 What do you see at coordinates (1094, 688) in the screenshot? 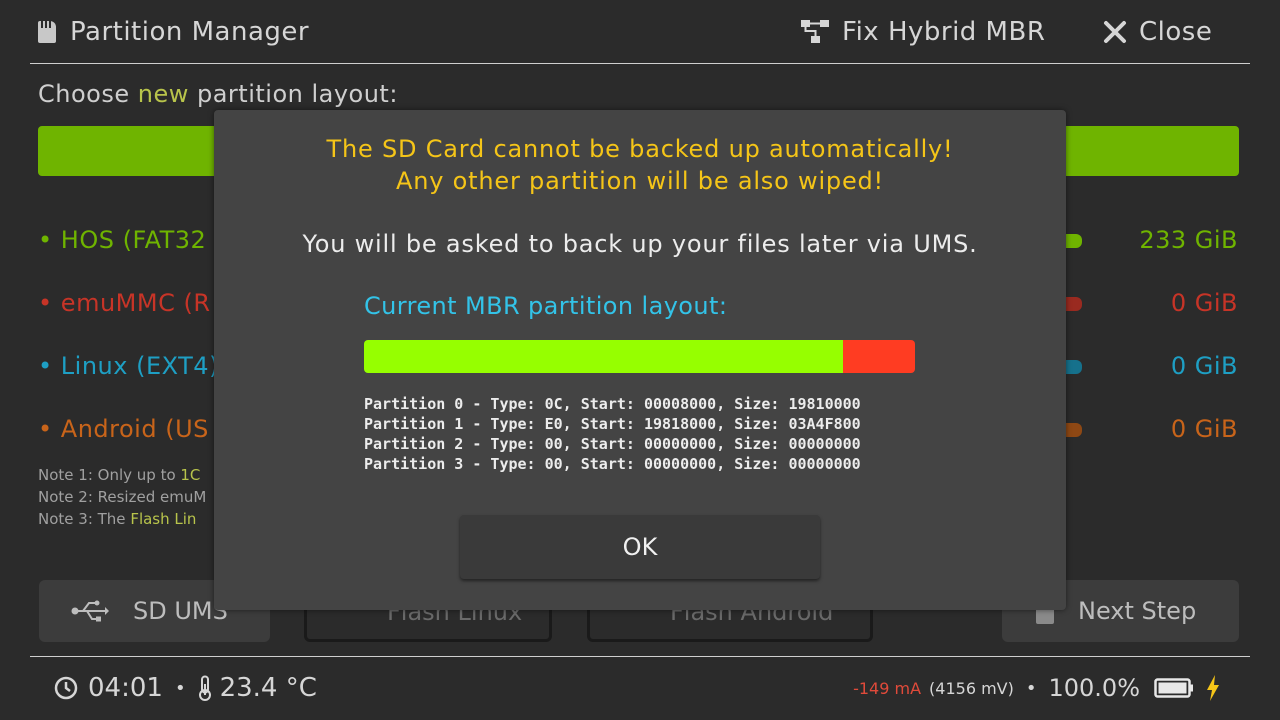
I see `battery-percent: 100.0%` at bounding box center [1094, 688].